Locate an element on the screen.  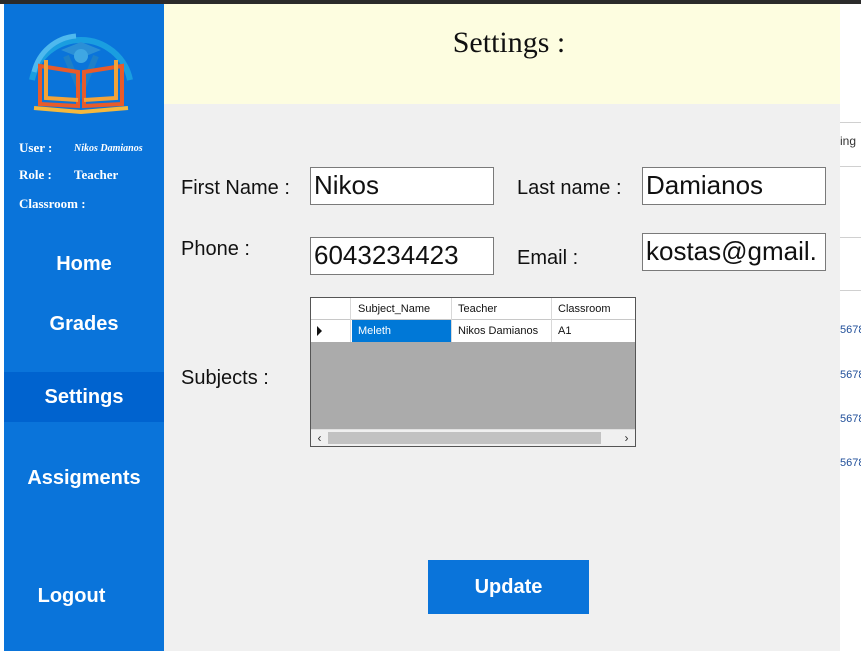
horizontal-scrollbar: ‹ › is located at coordinates (473, 437).